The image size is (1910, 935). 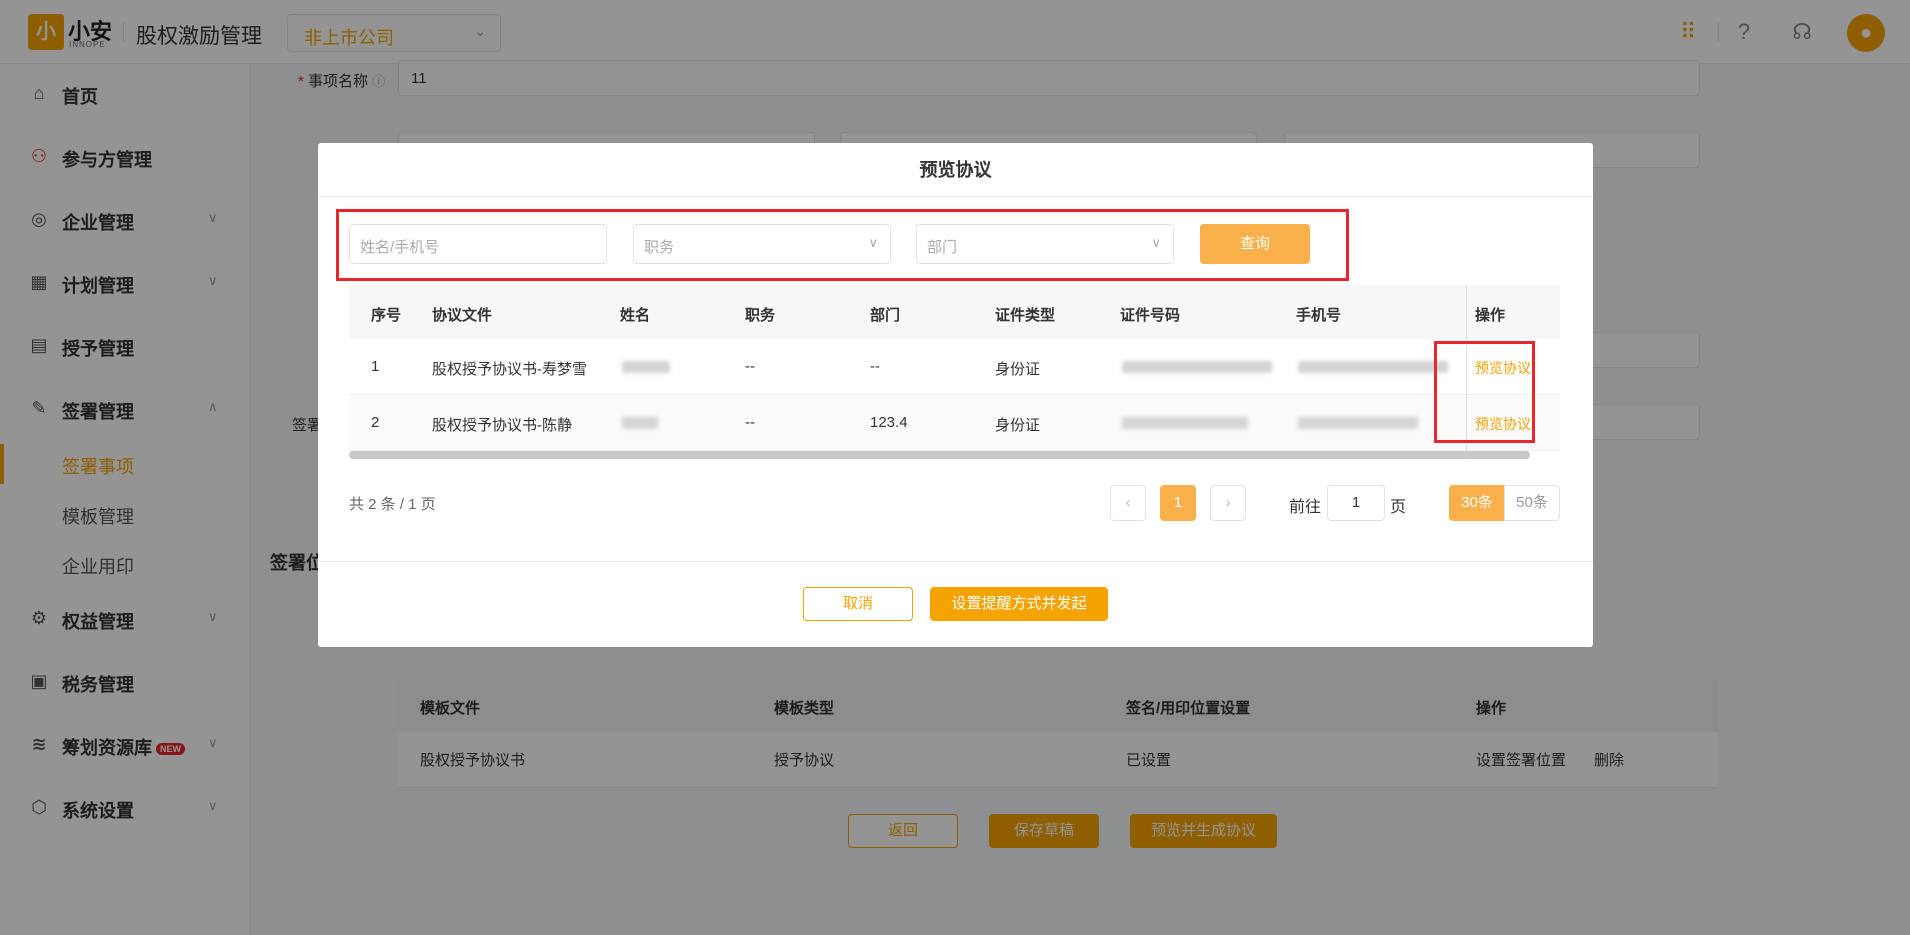 What do you see at coordinates (386, 315) in the screenshot?
I see `column-header: 序号` at bounding box center [386, 315].